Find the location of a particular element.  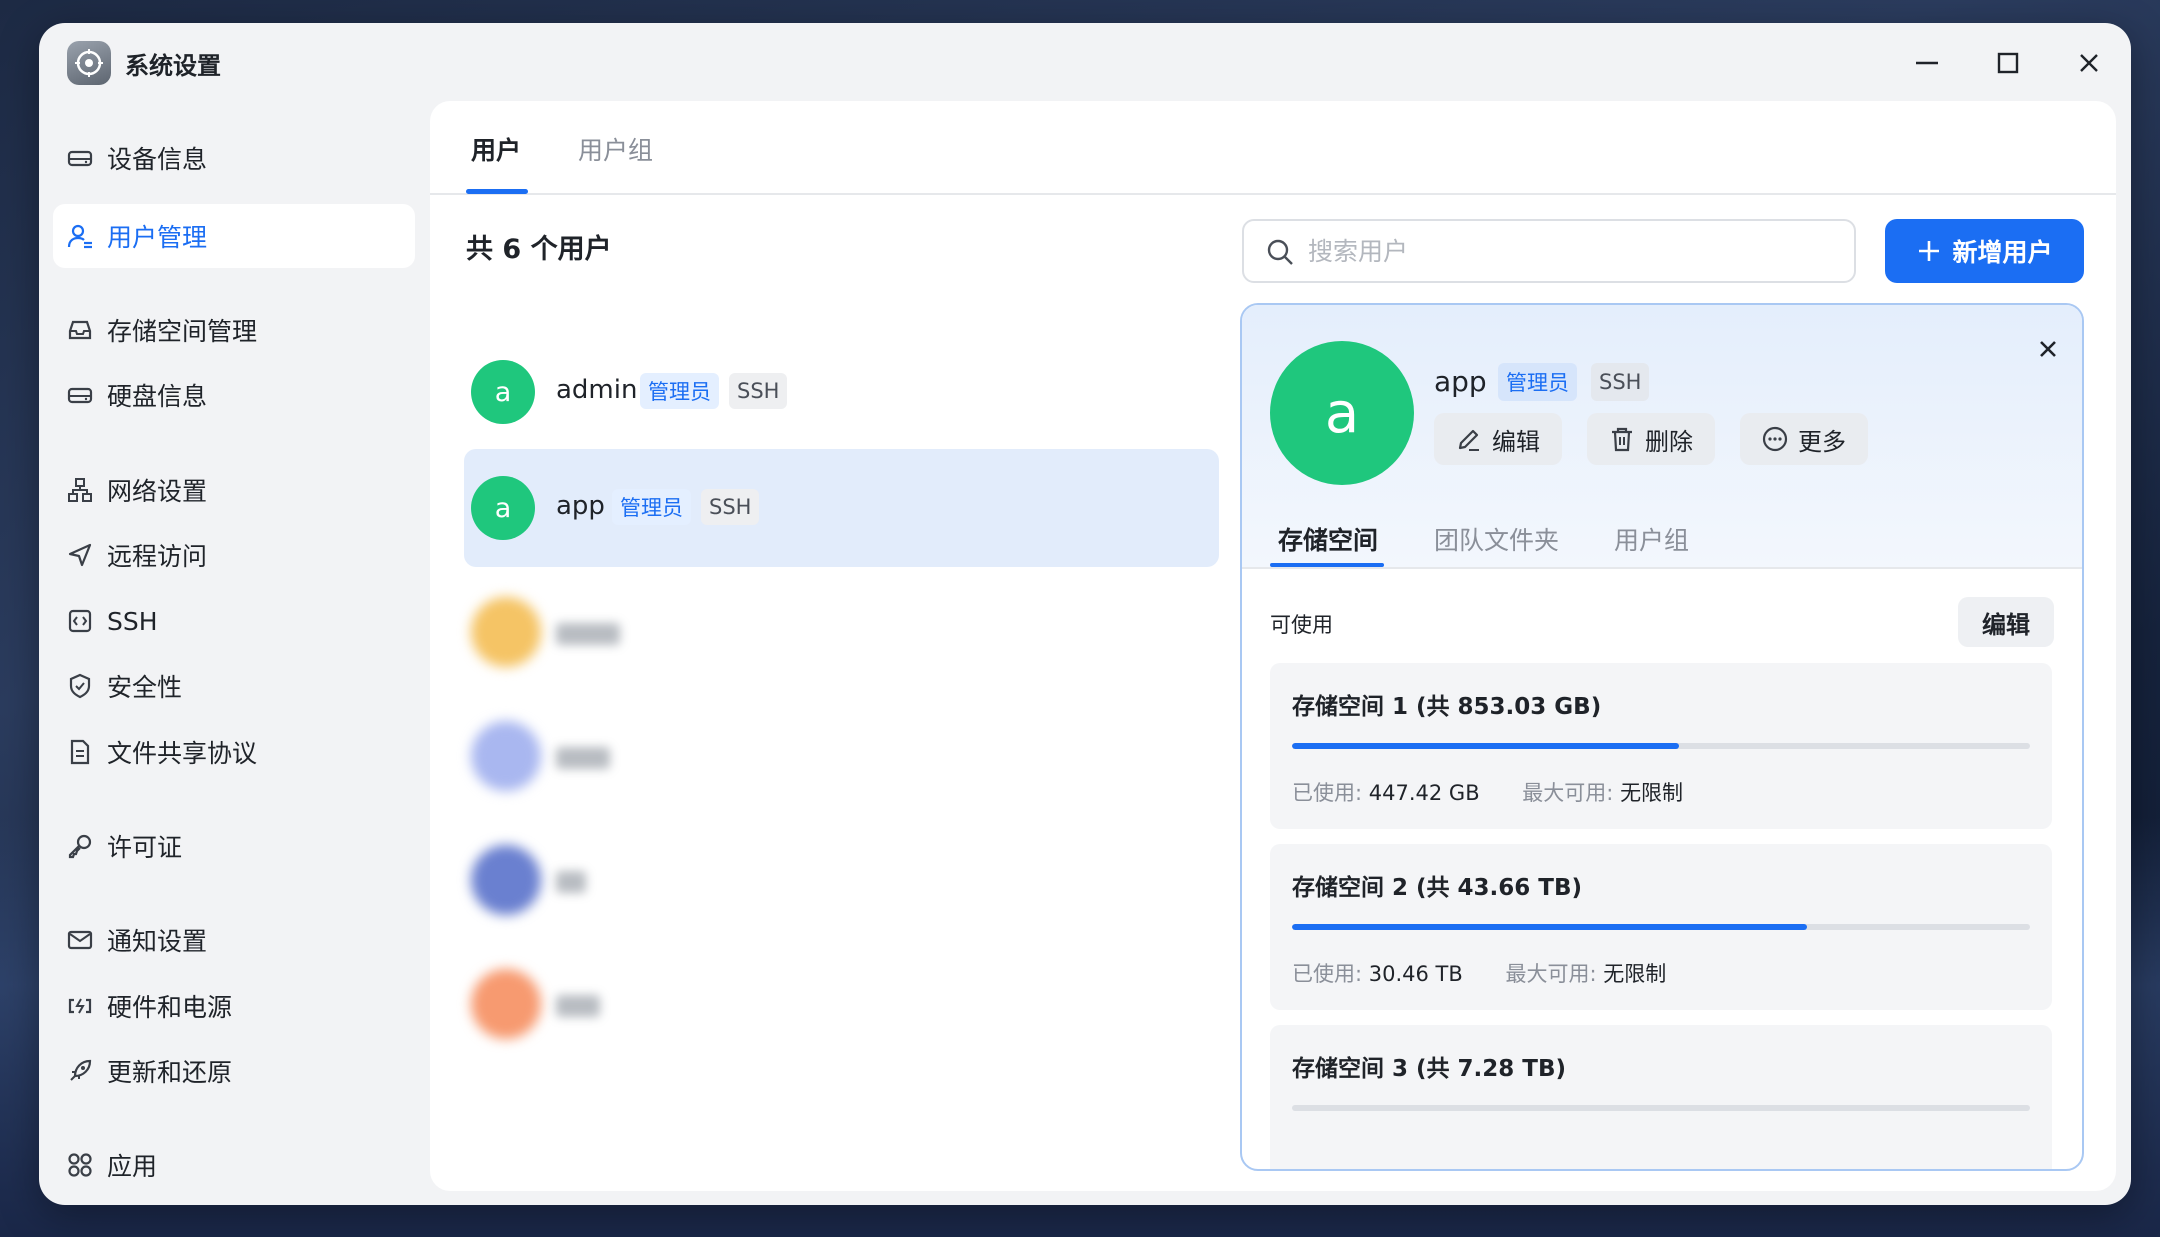

sidebar-item-ssh: SSH is located at coordinates (234, 621).